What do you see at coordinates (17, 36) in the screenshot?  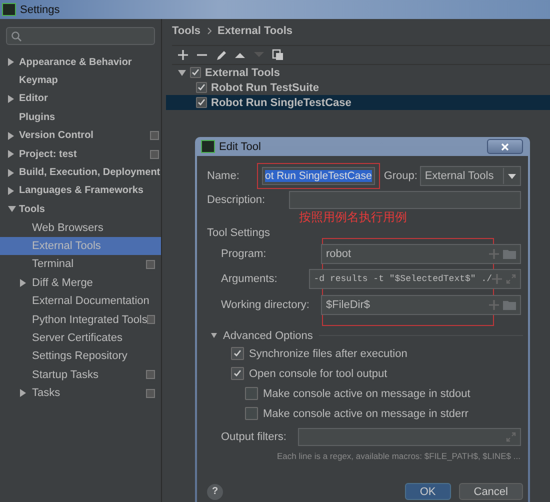 I see `search-icon` at bounding box center [17, 36].